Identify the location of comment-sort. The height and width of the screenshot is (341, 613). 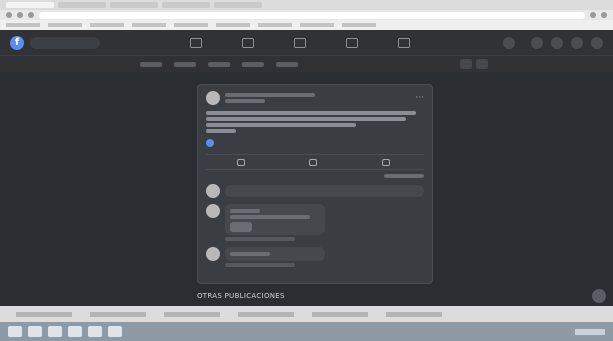
(315, 177).